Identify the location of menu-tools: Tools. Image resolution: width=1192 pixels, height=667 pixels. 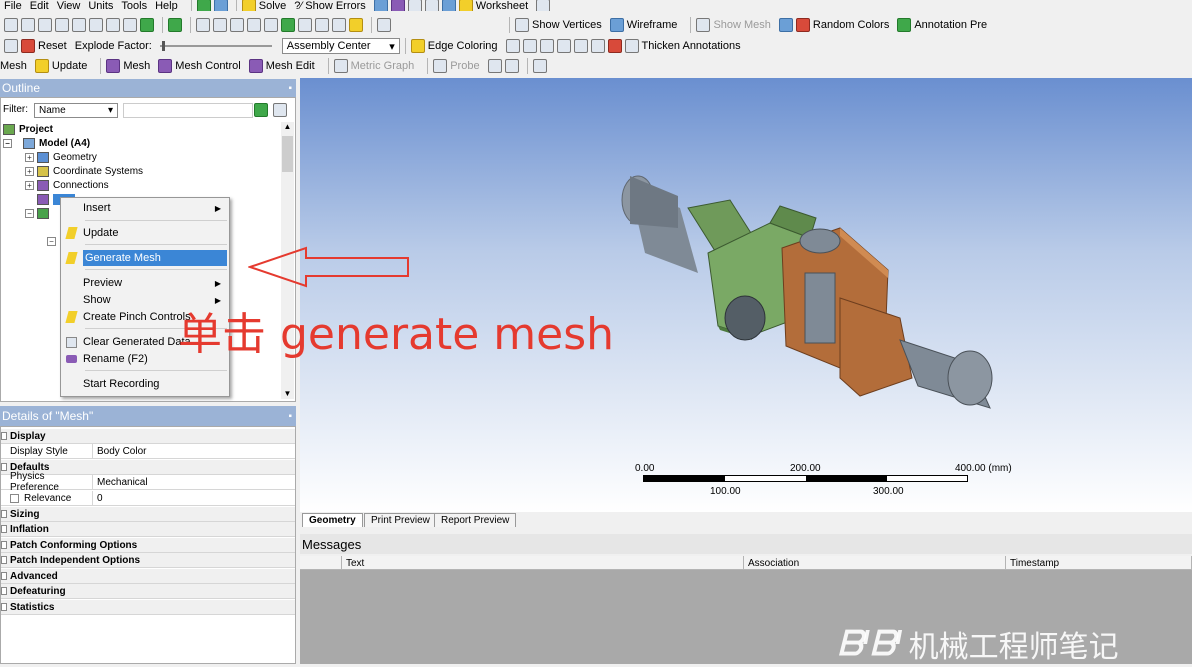
(134, 5).